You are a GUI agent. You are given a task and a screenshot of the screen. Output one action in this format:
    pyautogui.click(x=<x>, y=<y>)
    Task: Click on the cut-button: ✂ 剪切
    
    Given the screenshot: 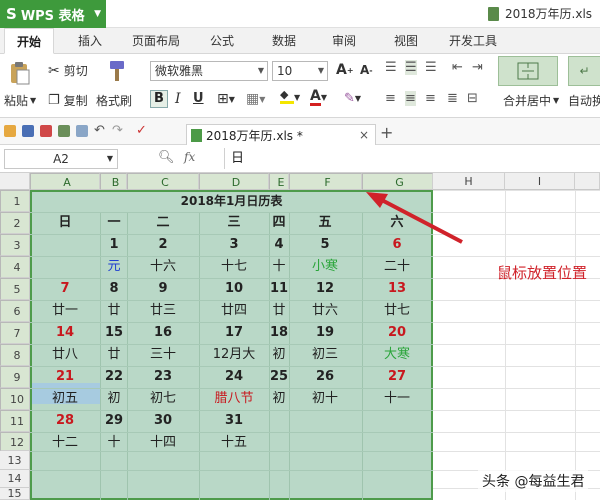 What is the action you would take?
    pyautogui.click(x=68, y=70)
    